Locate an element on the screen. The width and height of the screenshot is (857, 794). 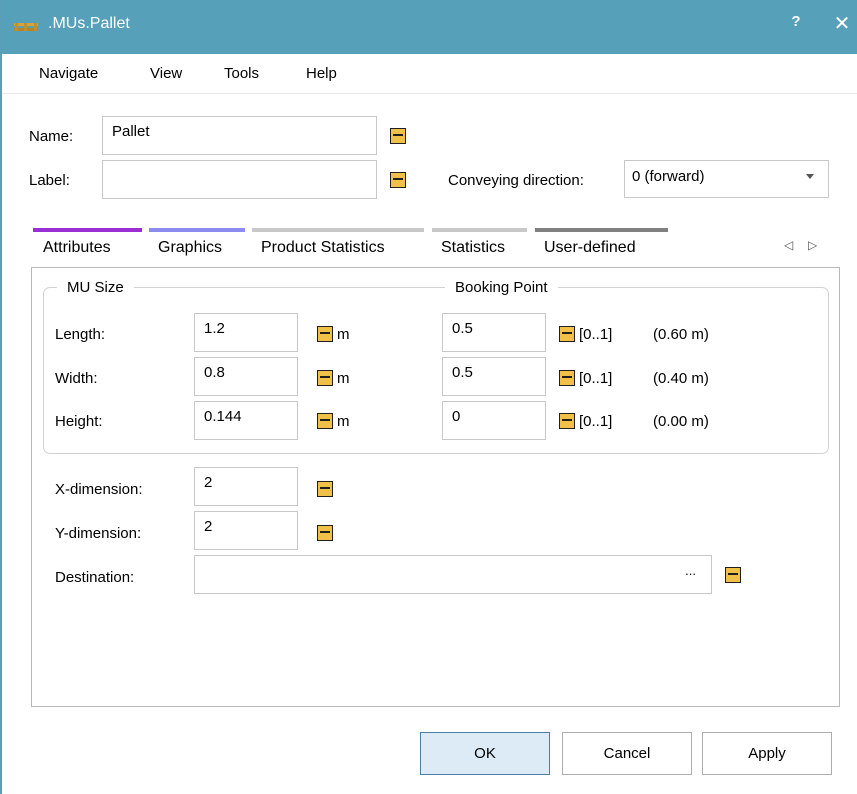
chevron-down-icon is located at coordinates (810, 176).